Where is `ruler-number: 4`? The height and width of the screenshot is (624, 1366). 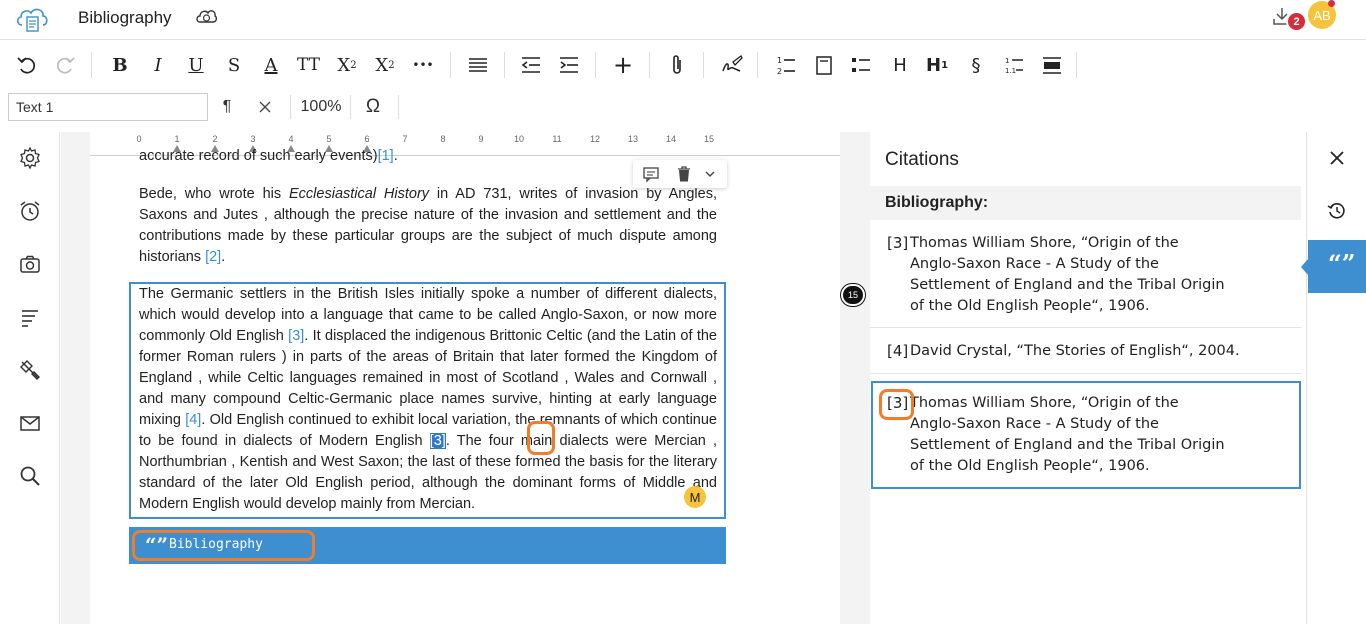 ruler-number: 4 is located at coordinates (291, 139).